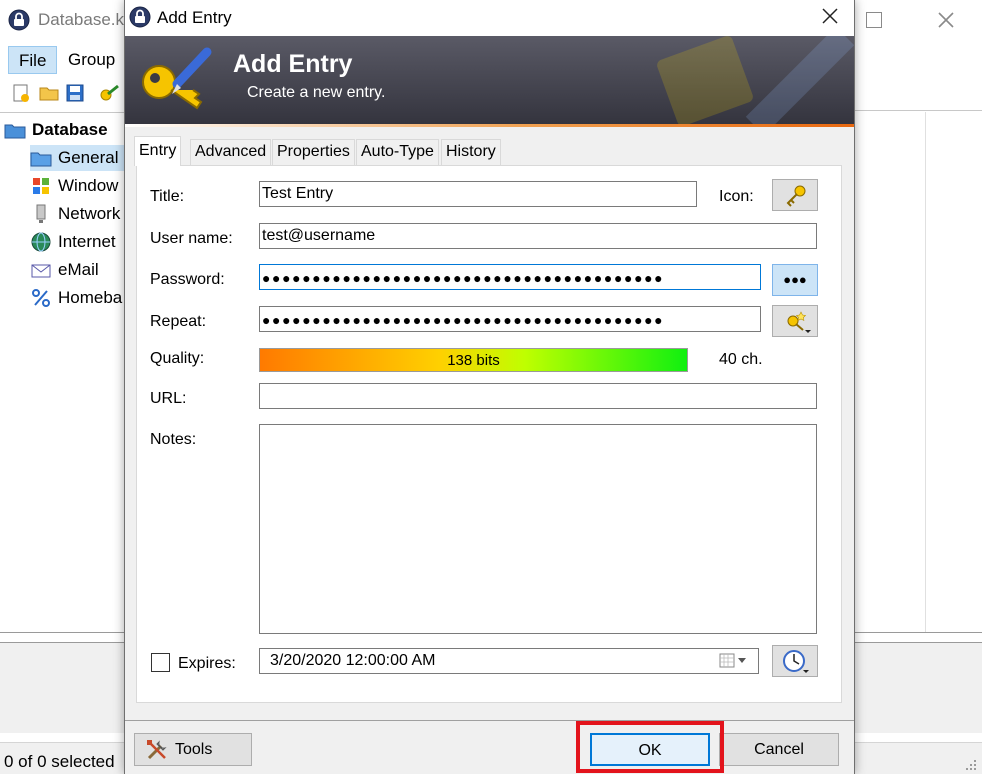 The height and width of the screenshot is (774, 982). I want to click on calendar-dropdown-icon, so click(734, 661).